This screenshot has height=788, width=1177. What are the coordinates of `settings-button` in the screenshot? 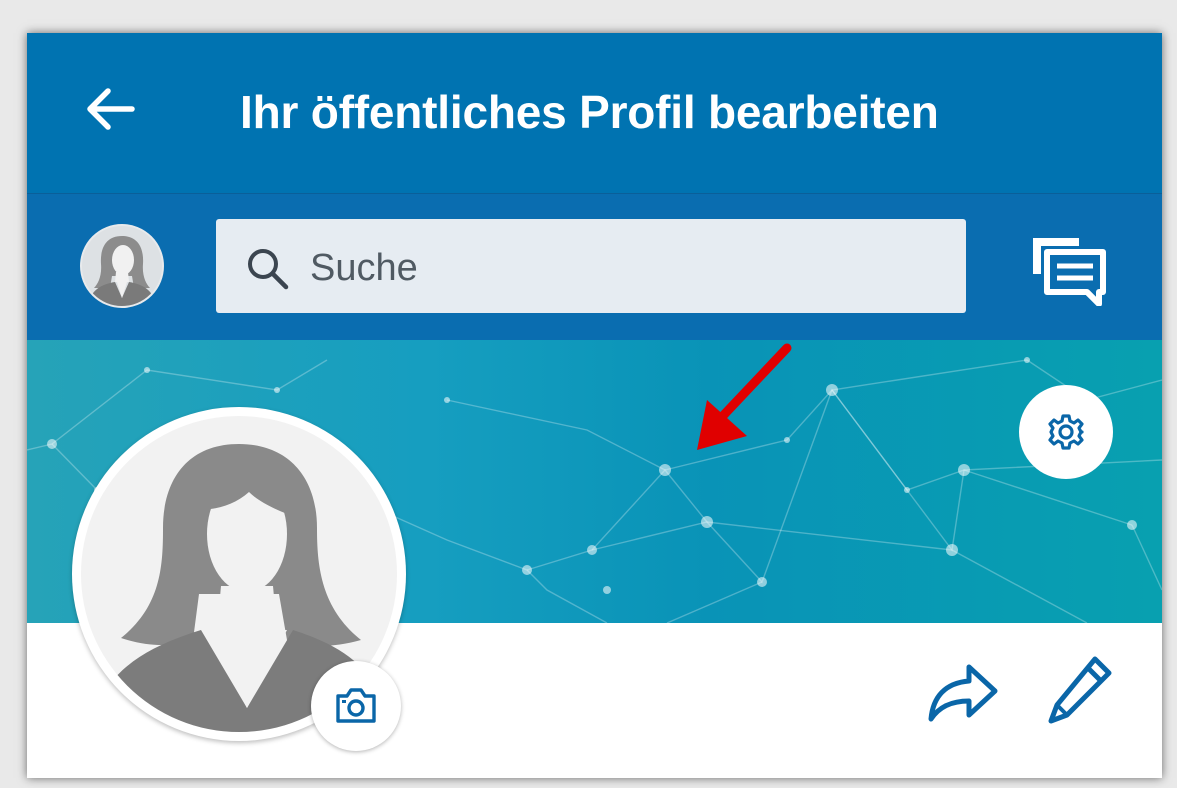 It's located at (1066, 432).